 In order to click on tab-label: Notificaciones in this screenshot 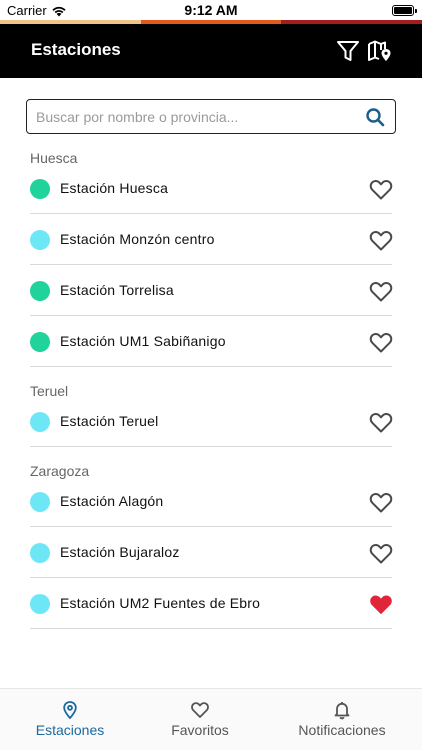, I will do `click(342, 730)`.